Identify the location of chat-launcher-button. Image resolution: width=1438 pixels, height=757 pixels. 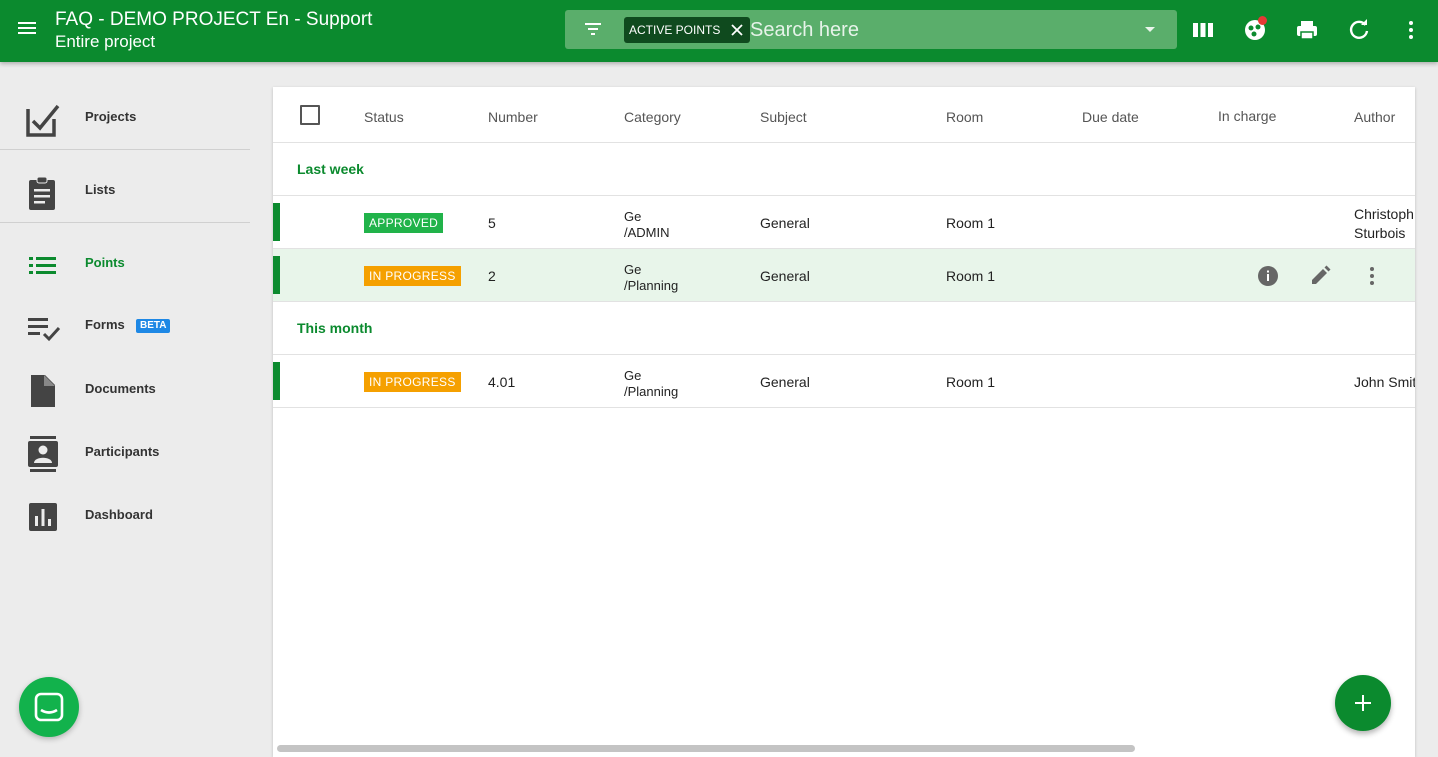
(49, 707).